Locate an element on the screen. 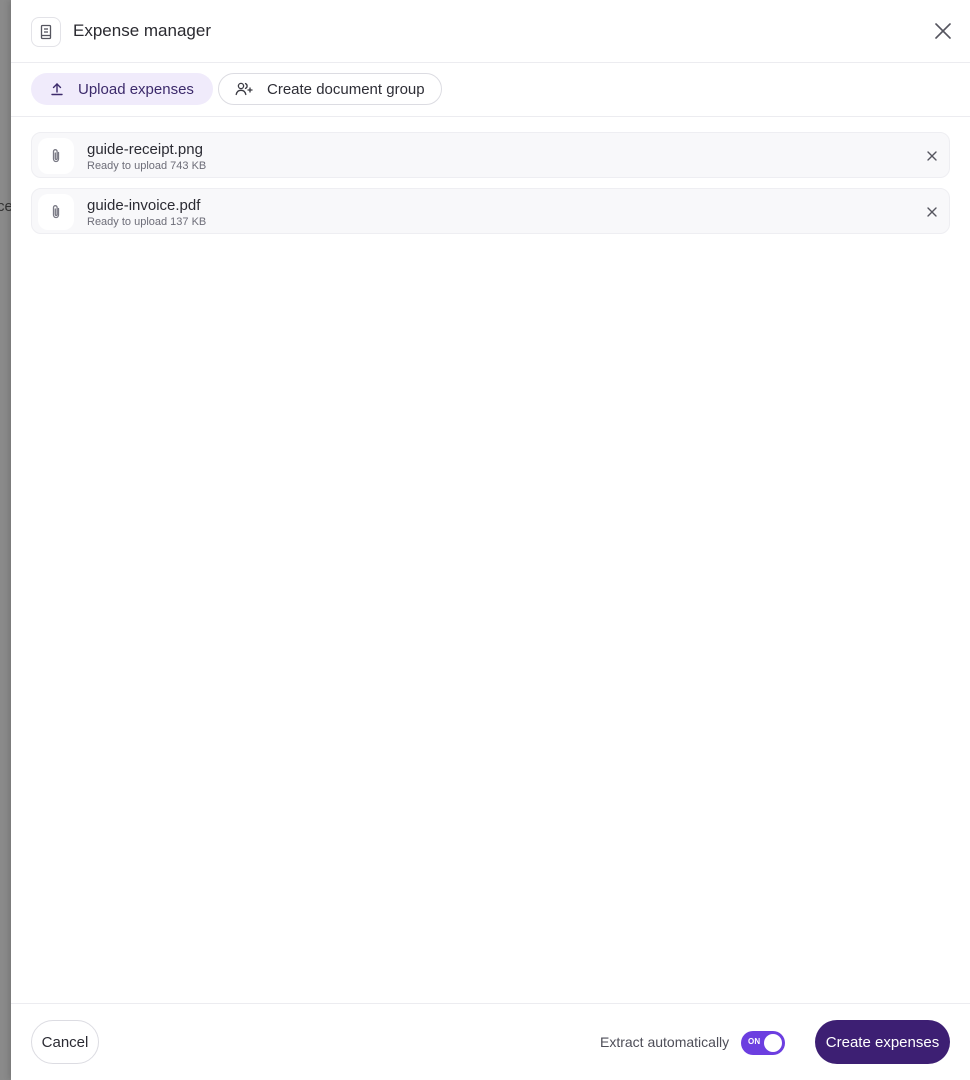  extract-automatically-label: Extract automatically is located at coordinates (665, 1042).